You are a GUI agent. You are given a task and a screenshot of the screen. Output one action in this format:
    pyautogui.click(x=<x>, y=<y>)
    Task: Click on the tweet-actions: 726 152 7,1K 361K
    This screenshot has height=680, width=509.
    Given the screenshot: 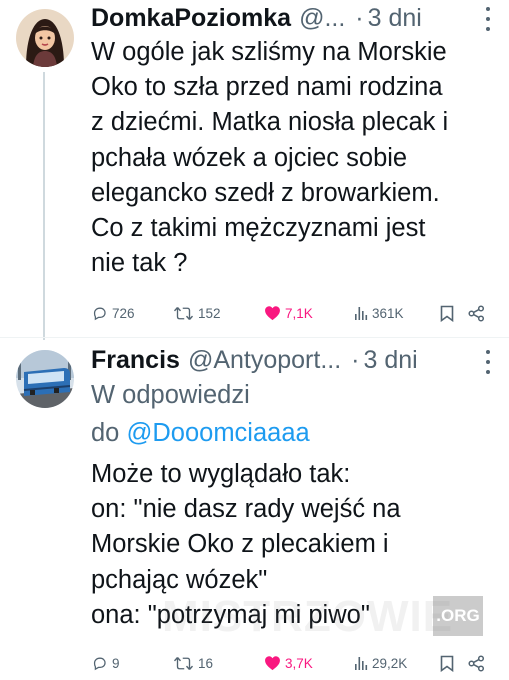 What is the action you would take?
    pyautogui.click(x=293, y=313)
    